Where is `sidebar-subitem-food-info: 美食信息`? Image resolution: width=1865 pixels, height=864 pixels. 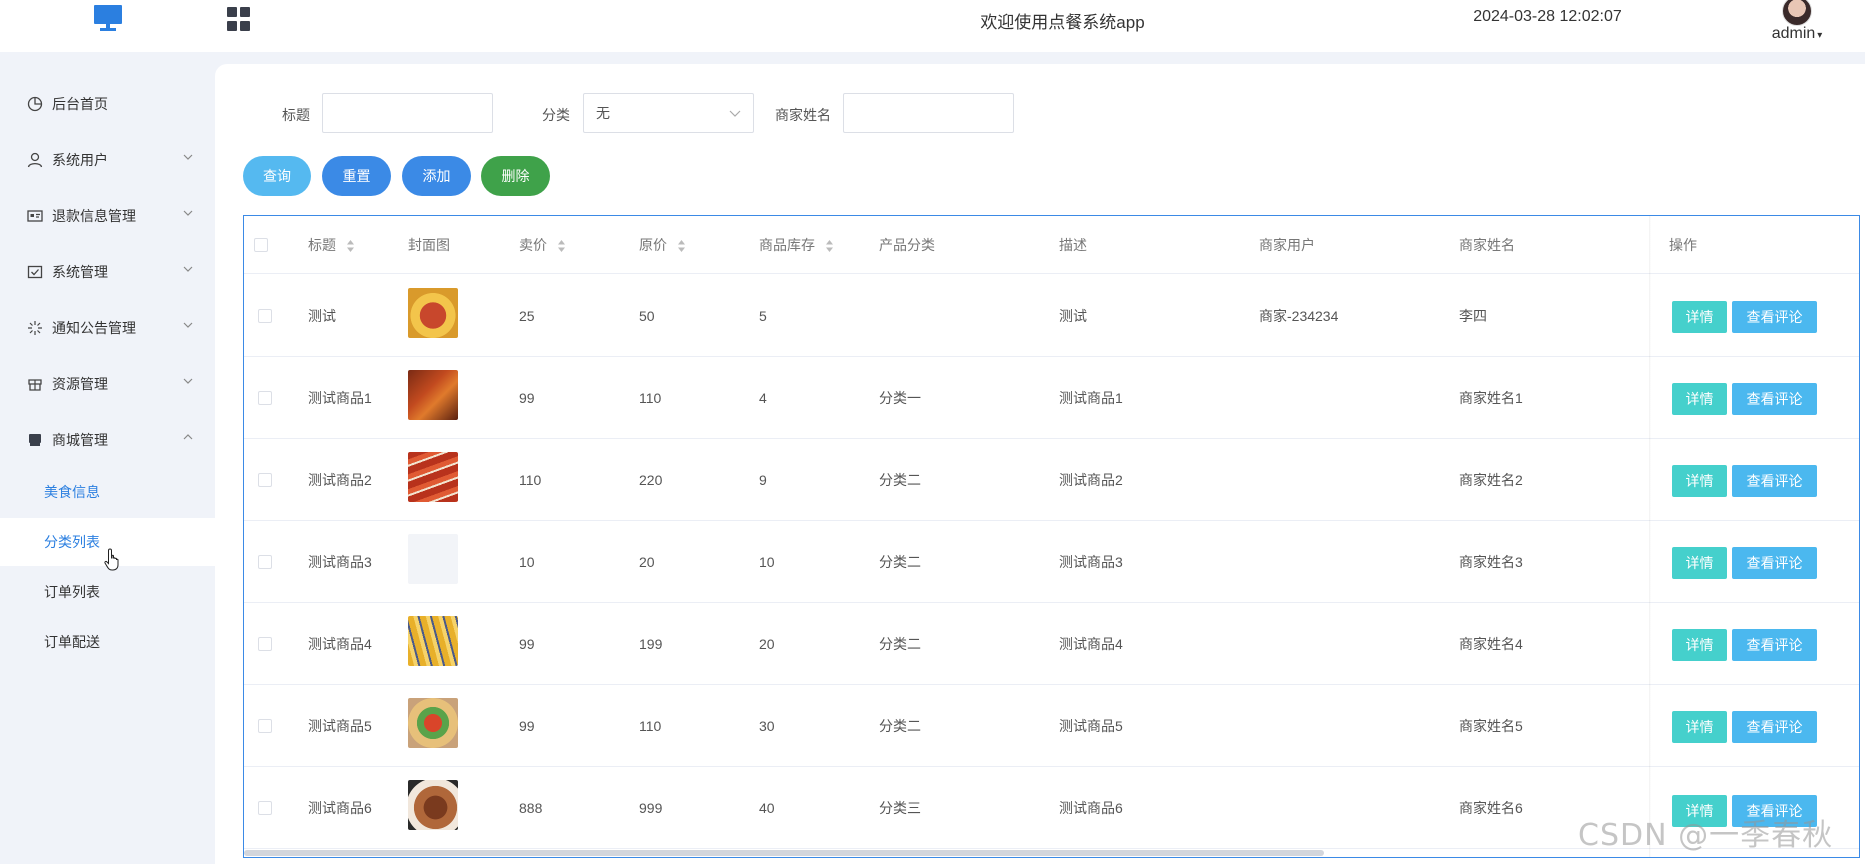 sidebar-subitem-food-info: 美食信息 is located at coordinates (107, 492).